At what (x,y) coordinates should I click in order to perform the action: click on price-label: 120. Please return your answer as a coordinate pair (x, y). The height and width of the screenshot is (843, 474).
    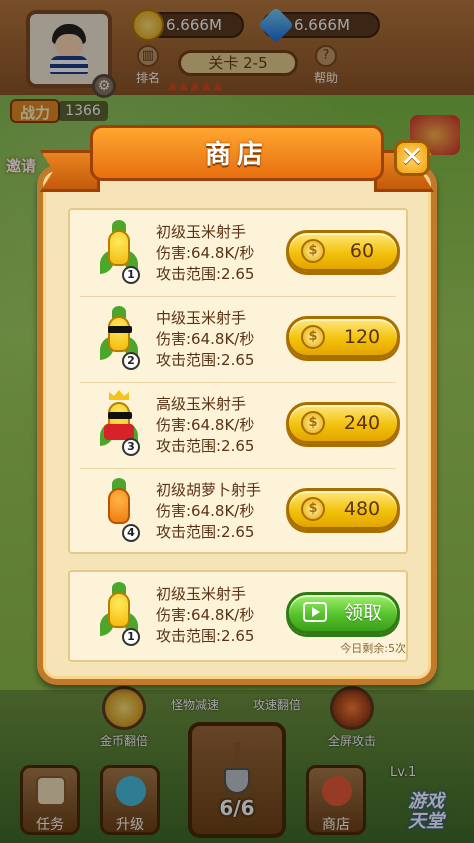
    Looking at the image, I should click on (362, 337).